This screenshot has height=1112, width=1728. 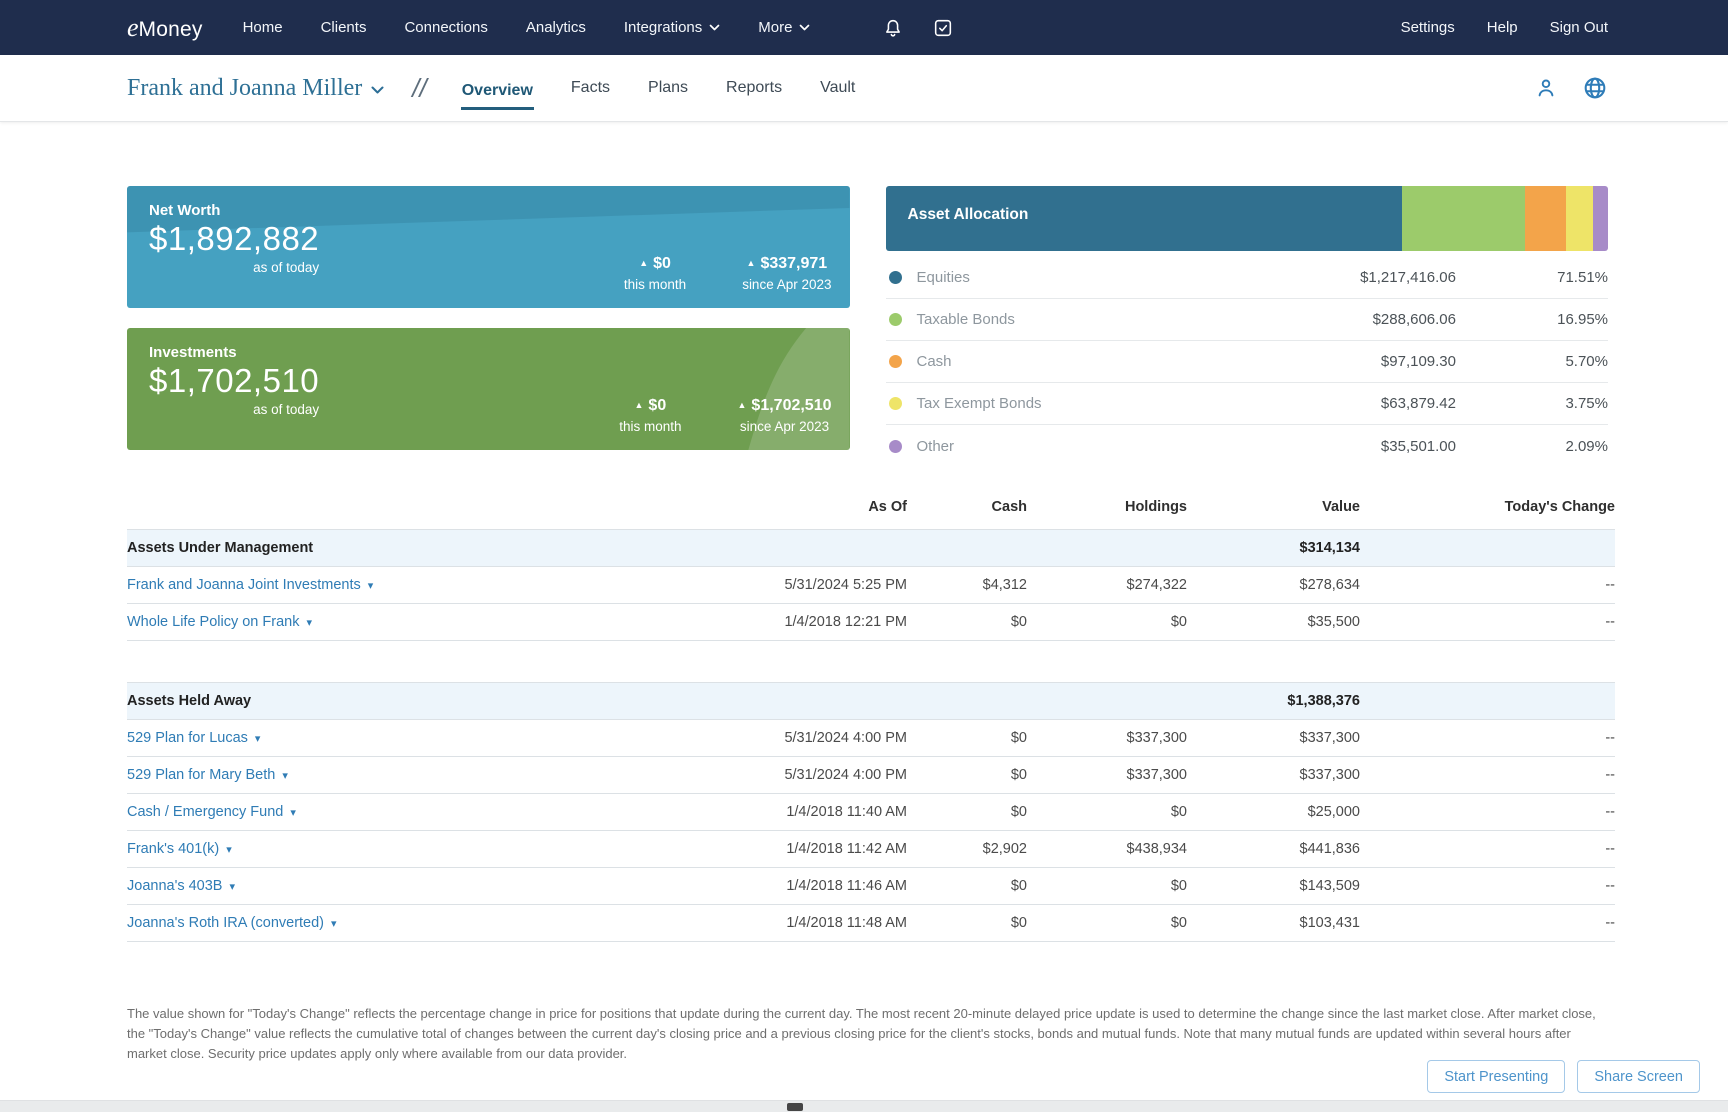 I want to click on legend-value: $35,501.00, so click(x=1418, y=446).